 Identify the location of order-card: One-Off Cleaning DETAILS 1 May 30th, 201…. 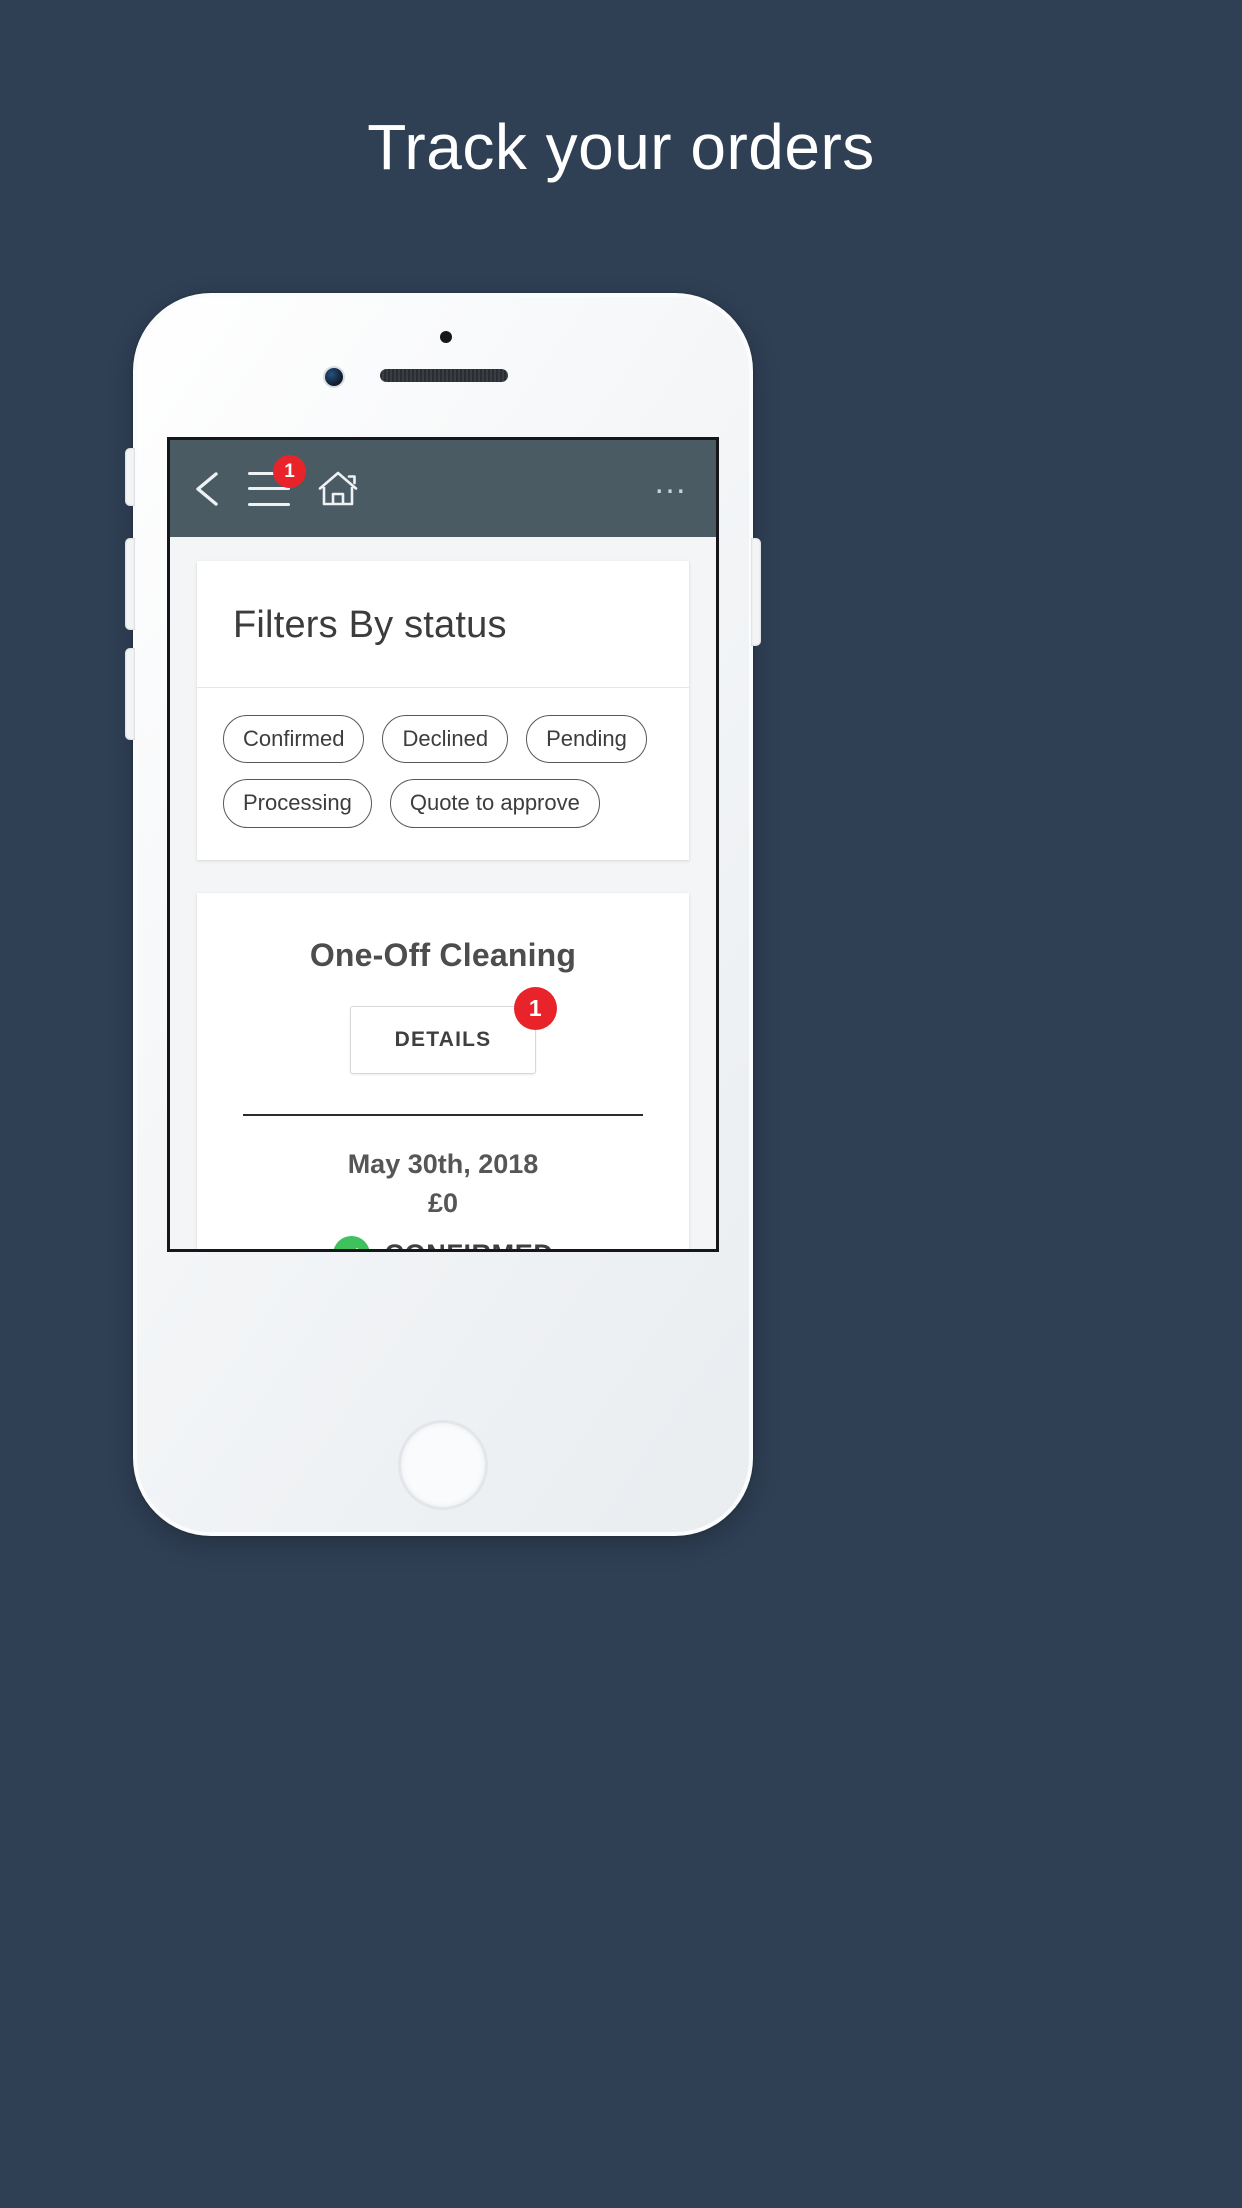
(443, 1070).